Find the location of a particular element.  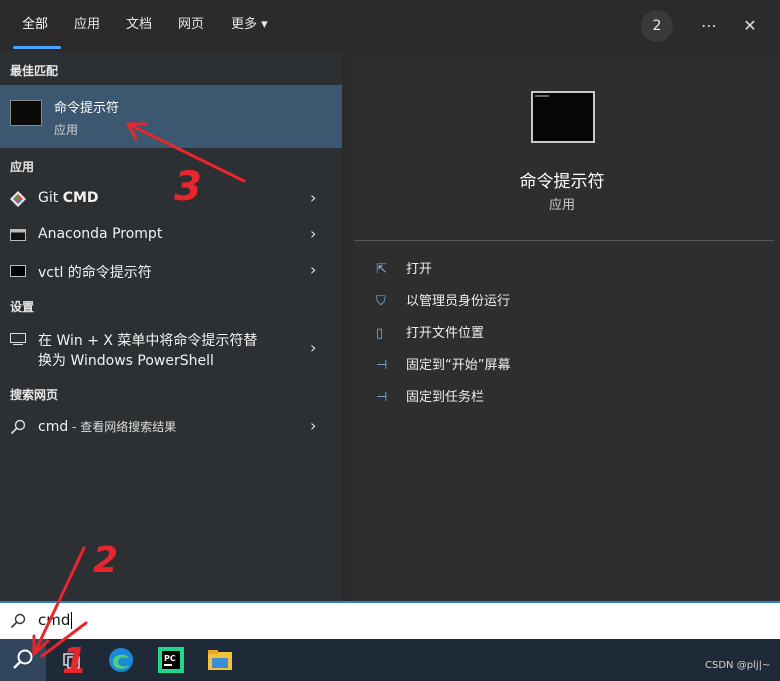

close-icon: ✕ is located at coordinates (750, 26).